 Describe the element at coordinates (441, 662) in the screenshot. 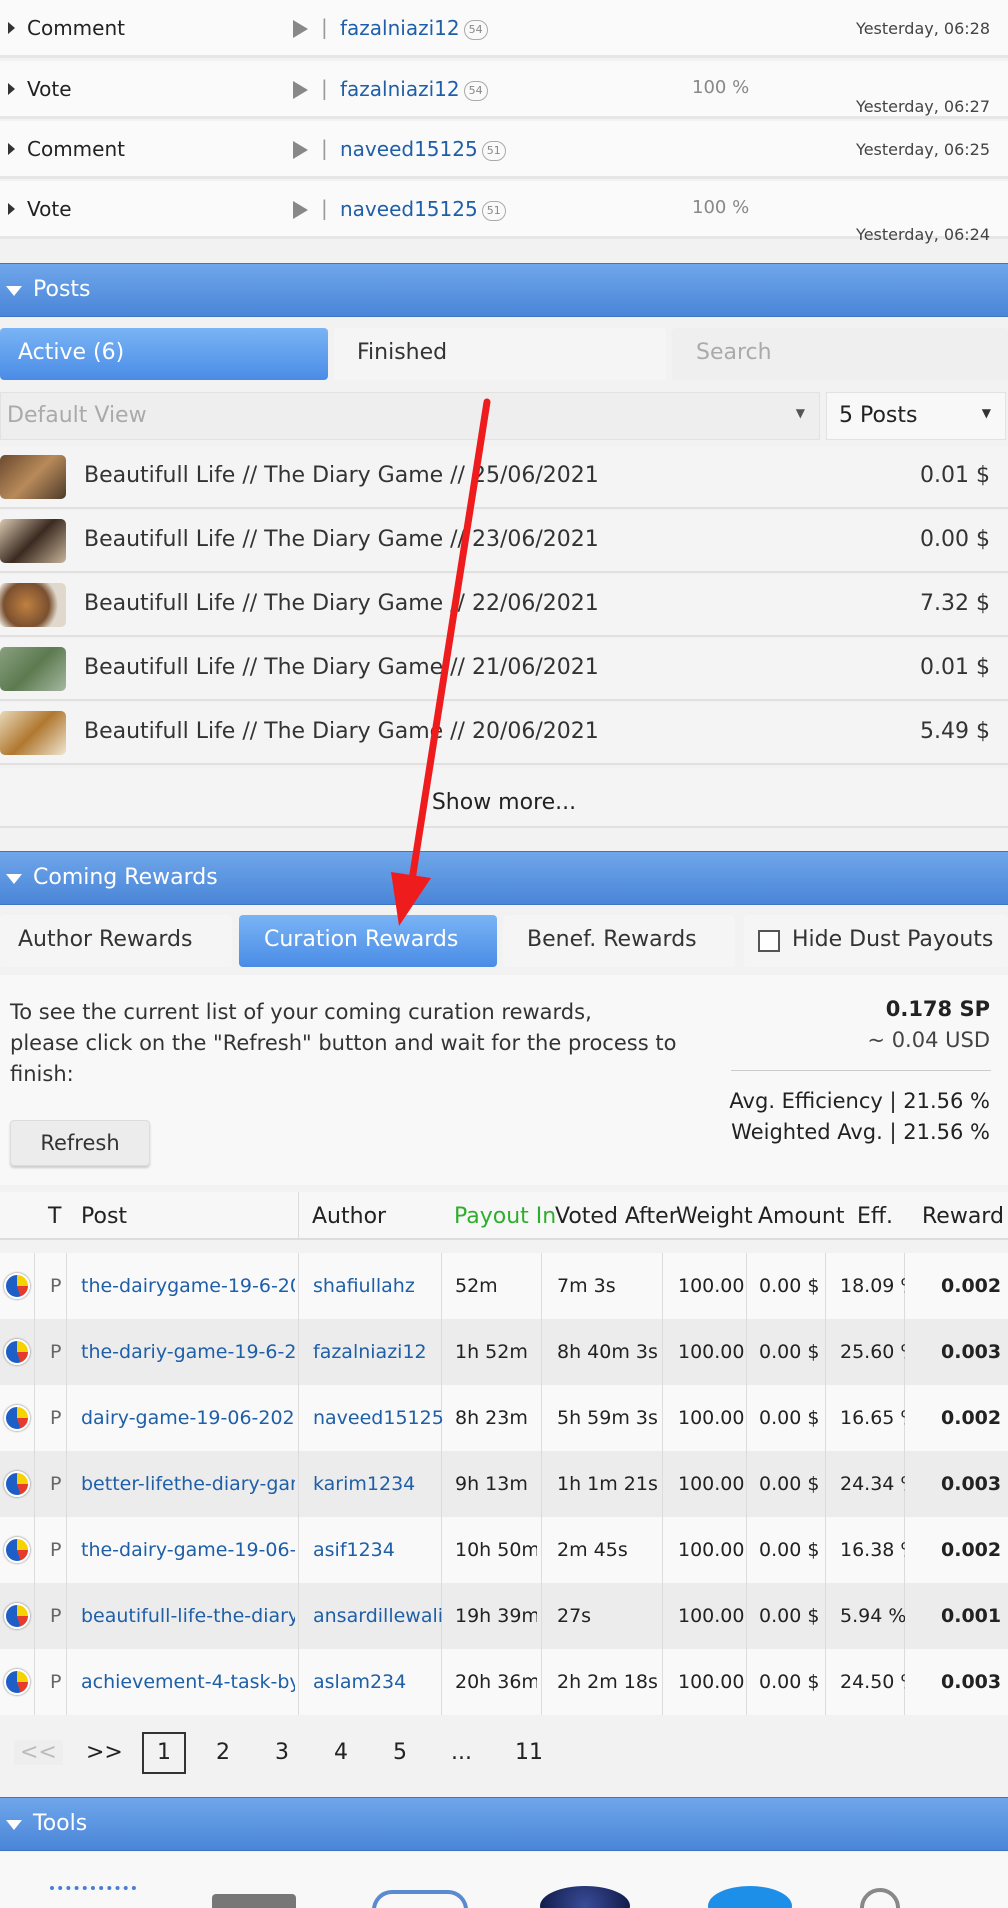

I see `annotation-arrow` at that location.